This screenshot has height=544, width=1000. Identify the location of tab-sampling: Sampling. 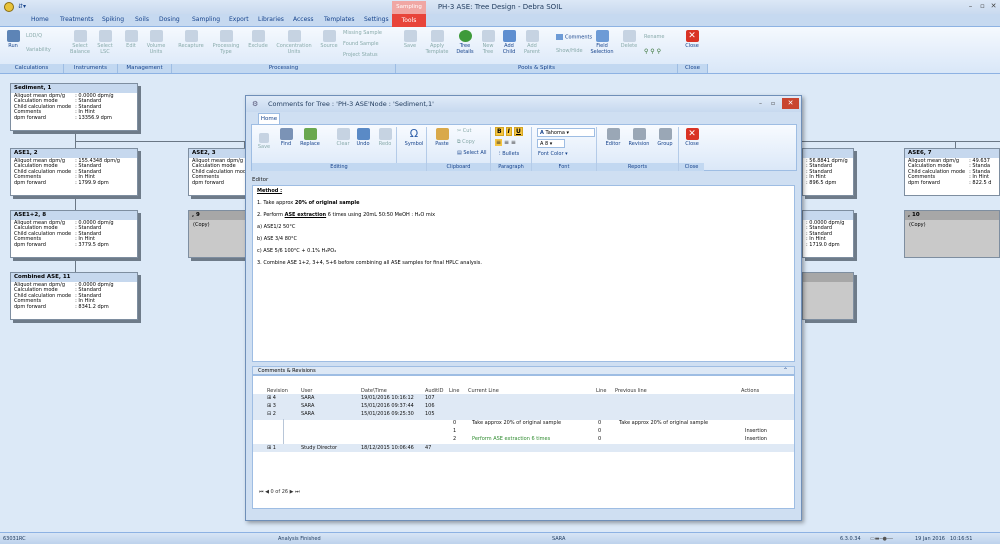
(206, 19).